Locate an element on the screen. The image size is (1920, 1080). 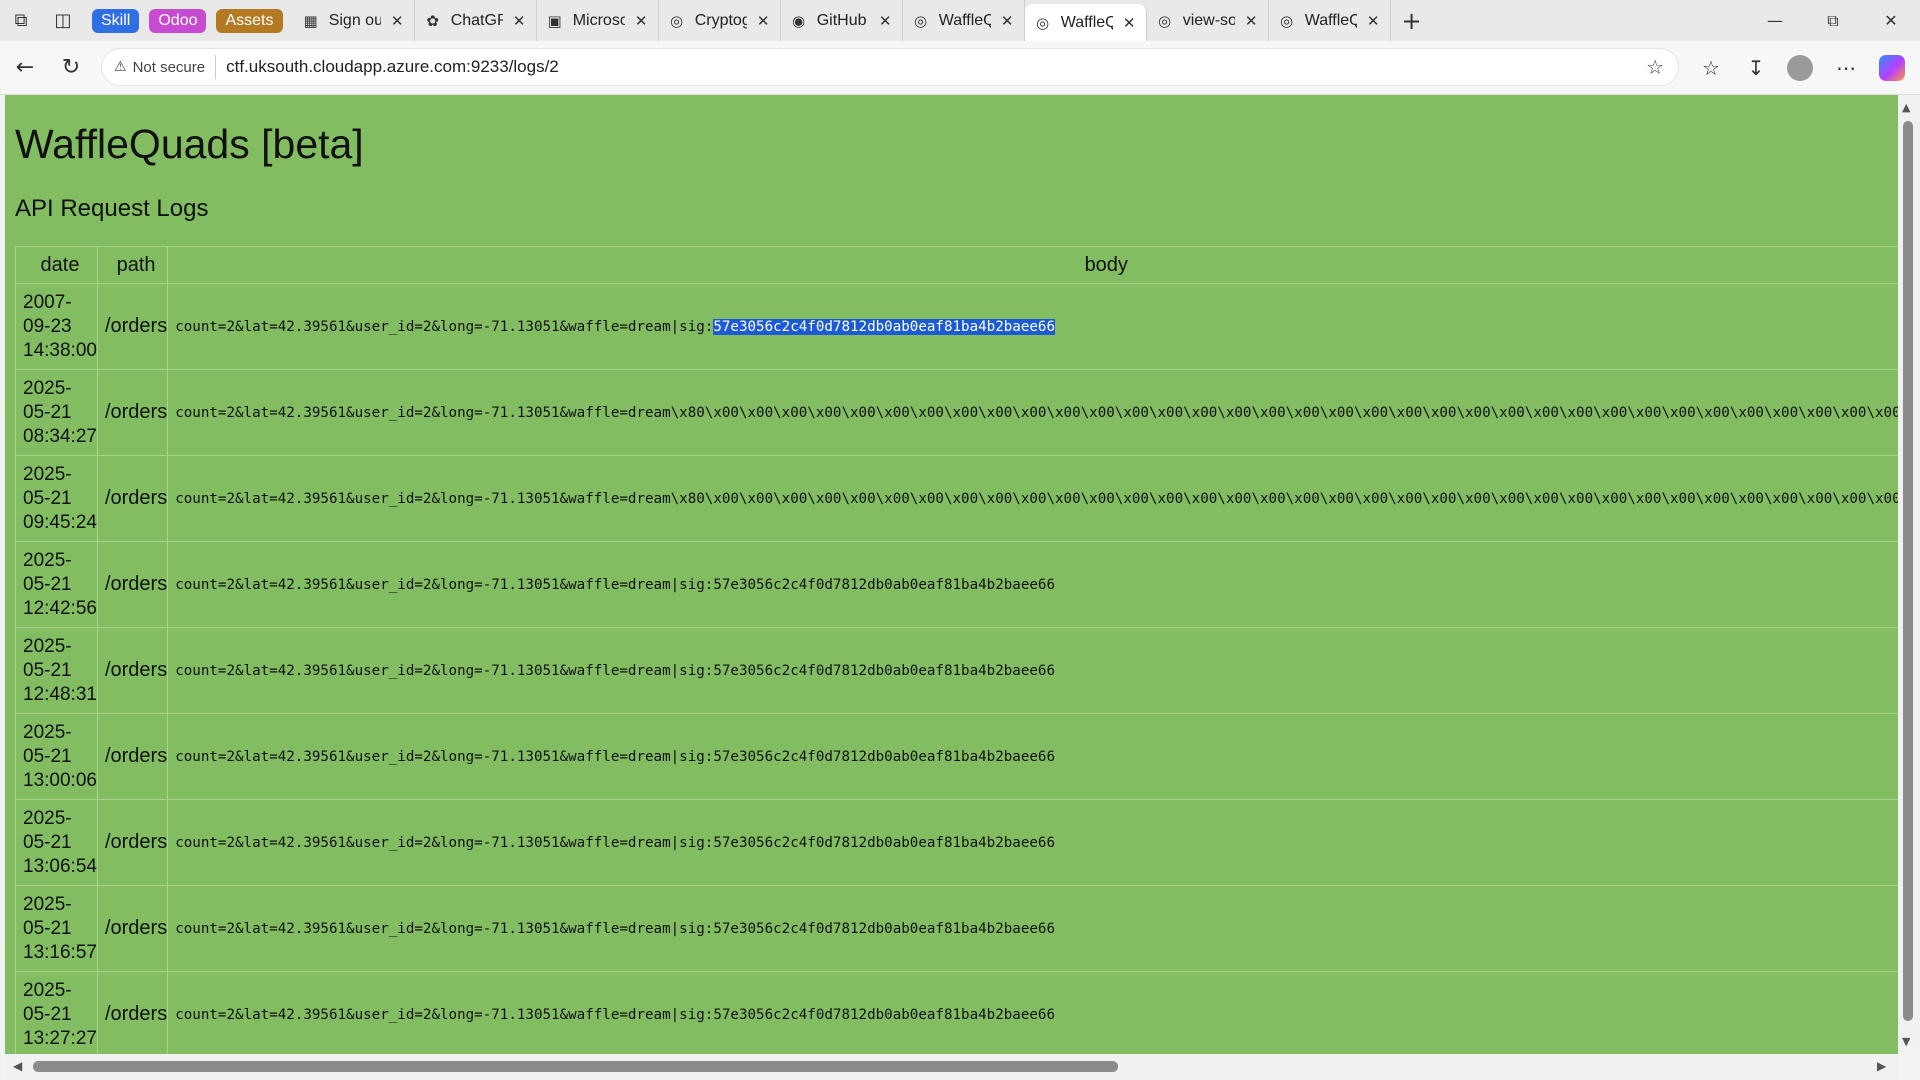
tab-label: Sign out is located at coordinates (354, 20).